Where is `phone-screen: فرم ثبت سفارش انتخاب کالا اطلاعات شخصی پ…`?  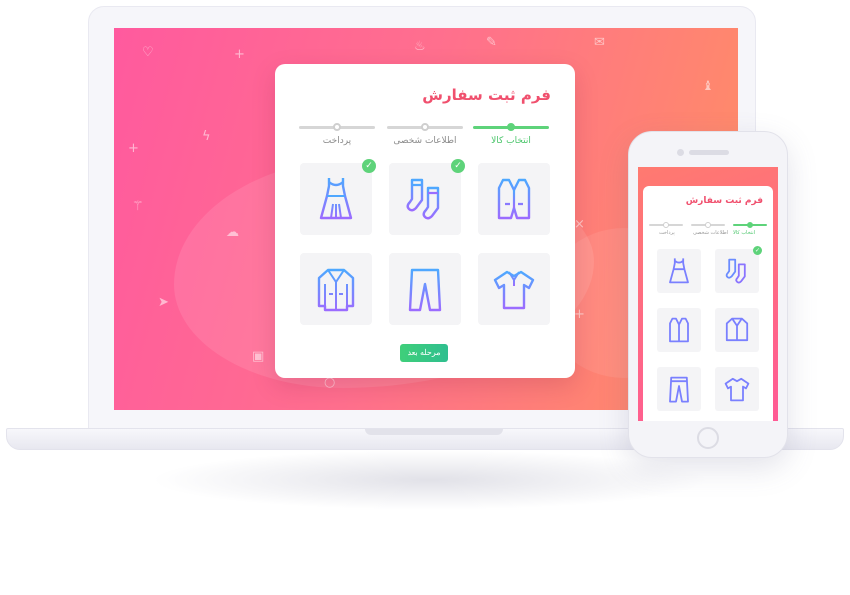
phone-screen: فرم ثبت سفارش انتخاب کالا اطلاعات شخصی پ… is located at coordinates (708, 294).